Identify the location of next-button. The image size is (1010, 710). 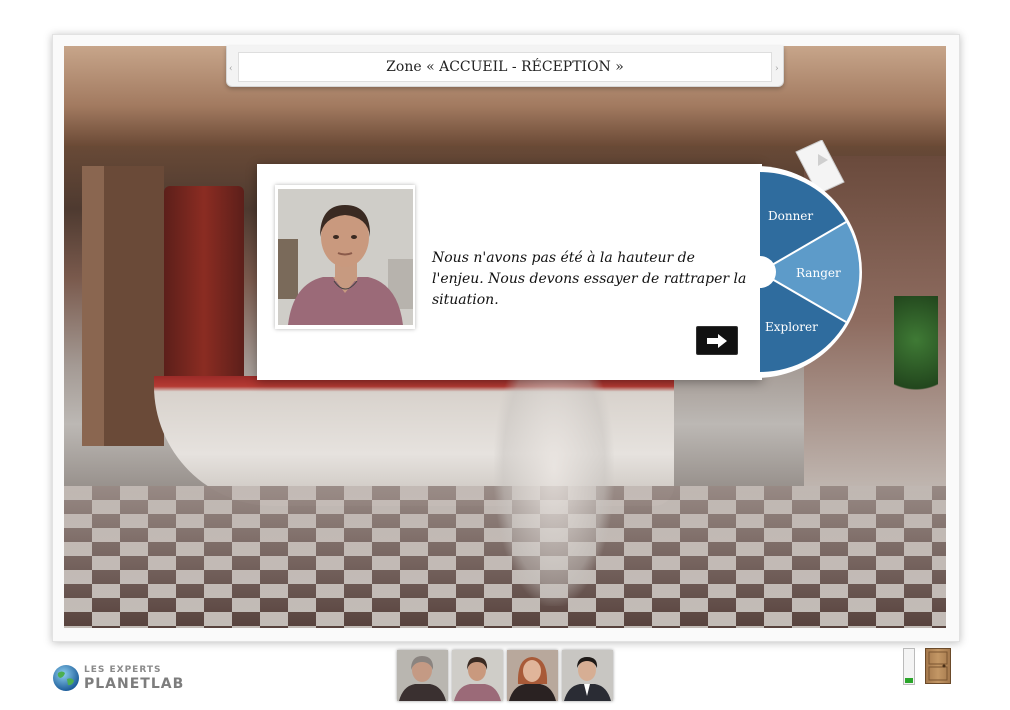
(717, 340).